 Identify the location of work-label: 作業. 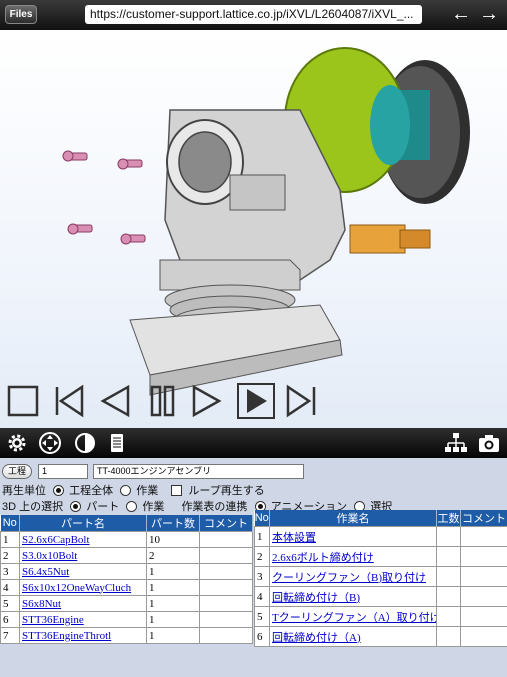
(153, 507).